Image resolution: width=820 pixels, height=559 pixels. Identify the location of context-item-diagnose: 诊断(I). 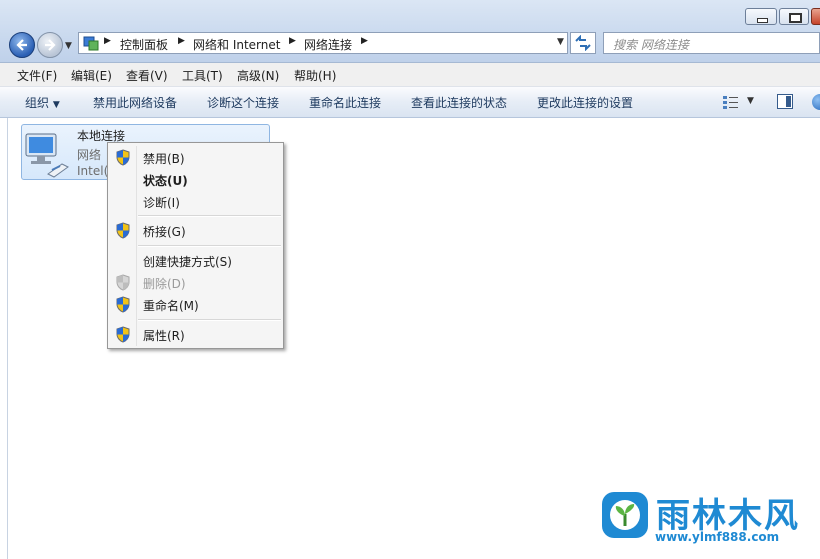
(195, 201).